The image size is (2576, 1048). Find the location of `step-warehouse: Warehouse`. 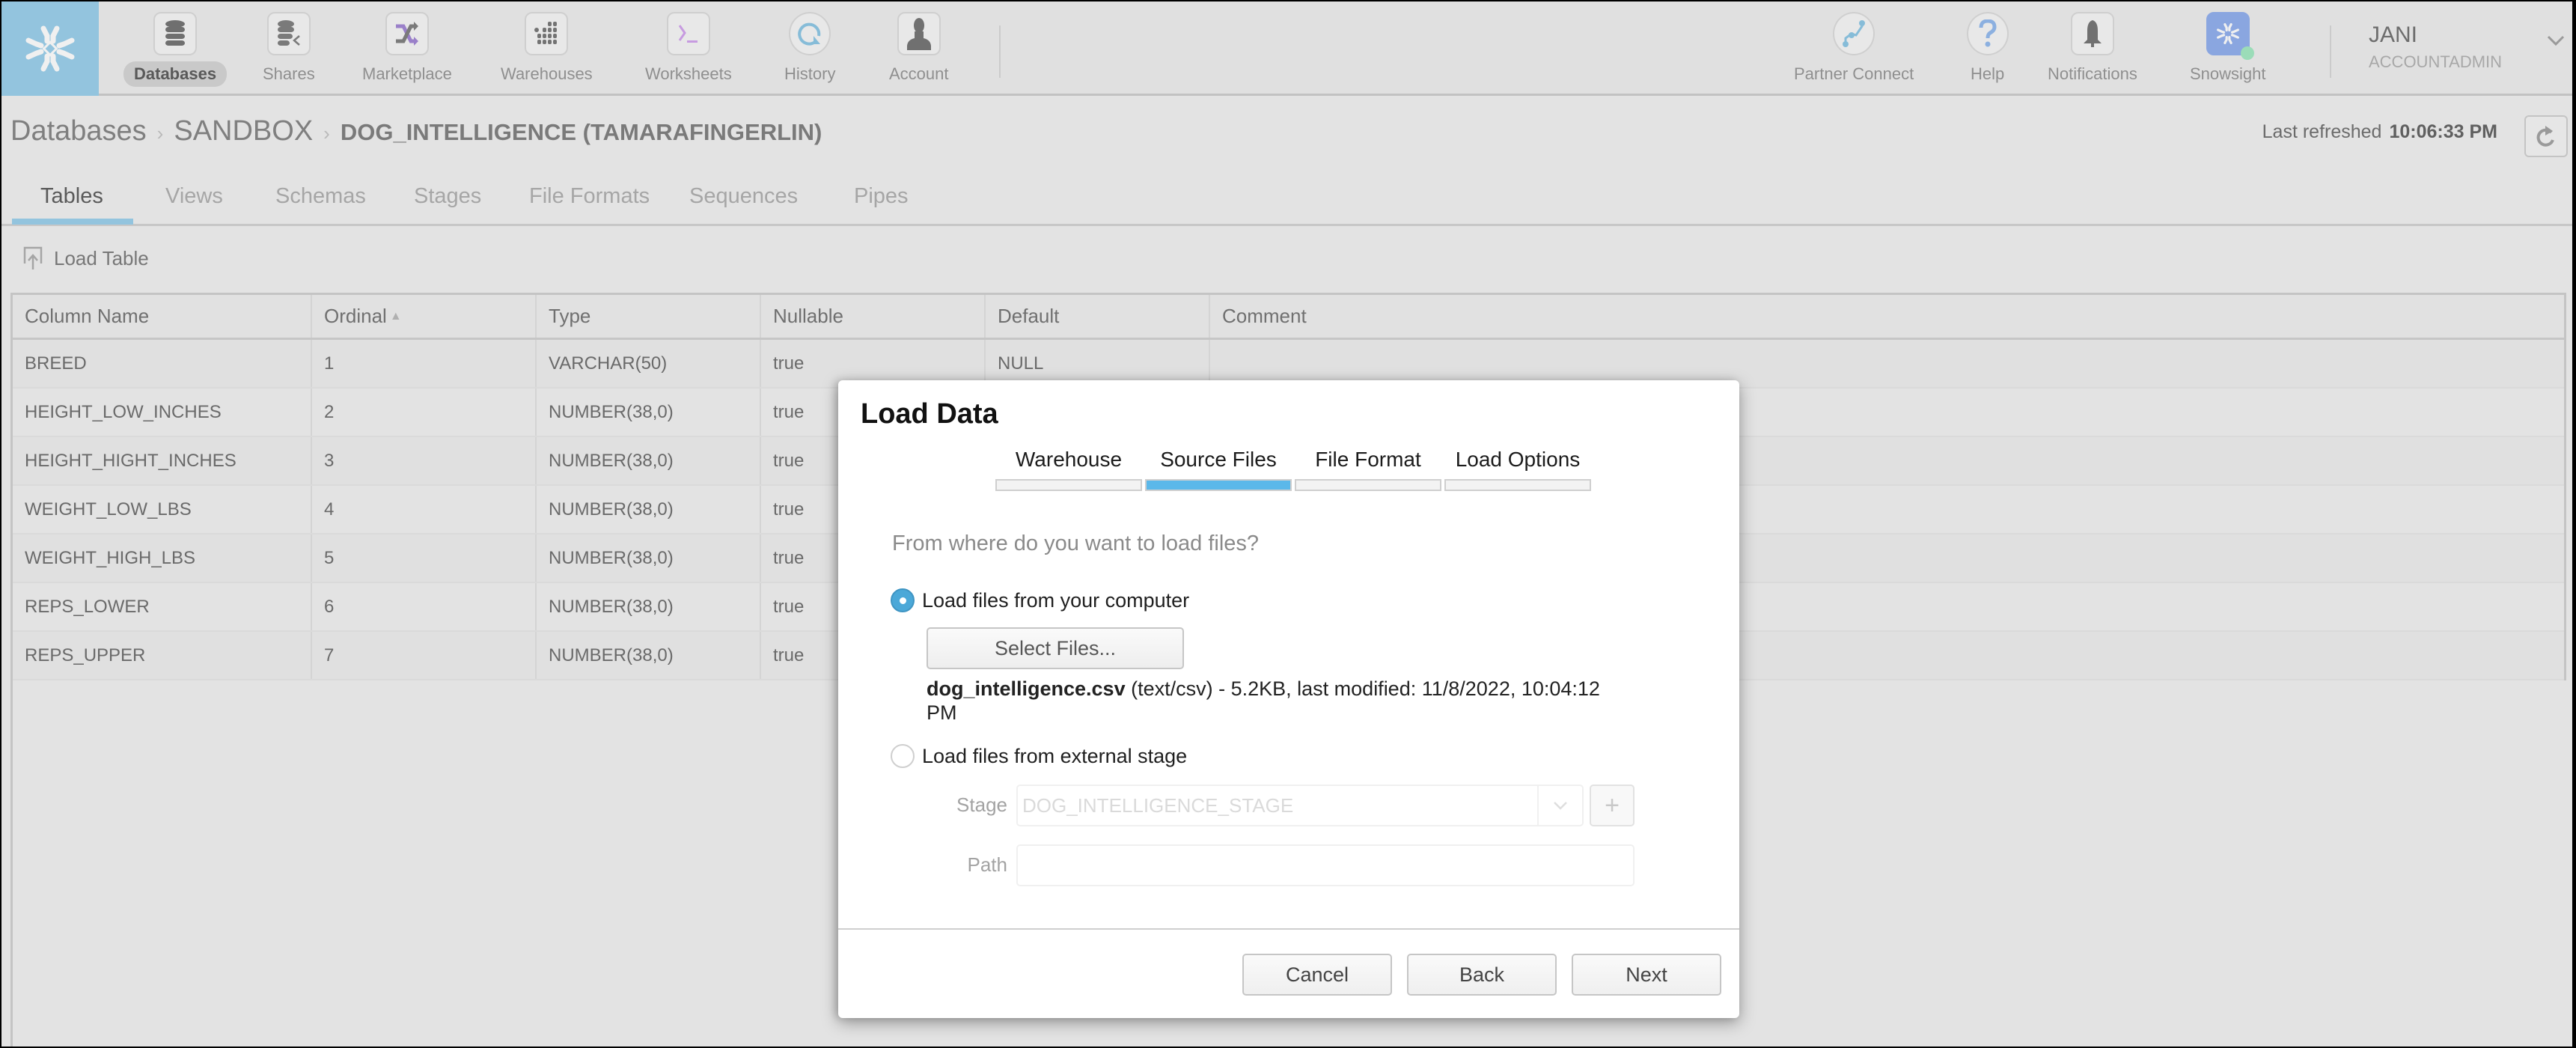

step-warehouse: Warehouse is located at coordinates (1068, 469).